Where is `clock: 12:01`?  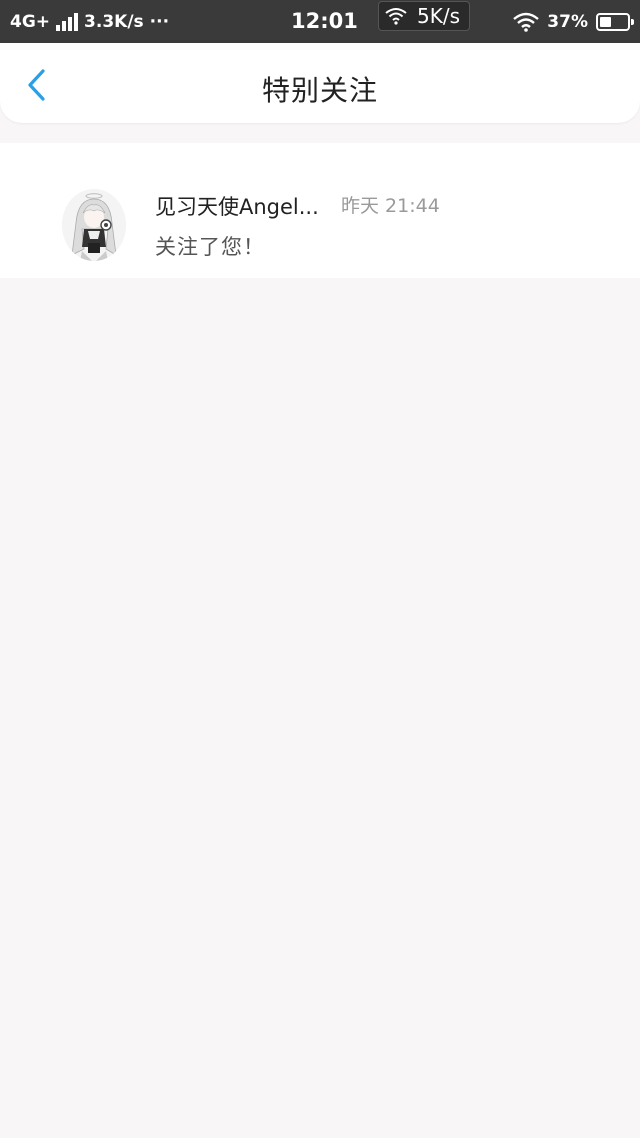 clock: 12:01 is located at coordinates (324, 21).